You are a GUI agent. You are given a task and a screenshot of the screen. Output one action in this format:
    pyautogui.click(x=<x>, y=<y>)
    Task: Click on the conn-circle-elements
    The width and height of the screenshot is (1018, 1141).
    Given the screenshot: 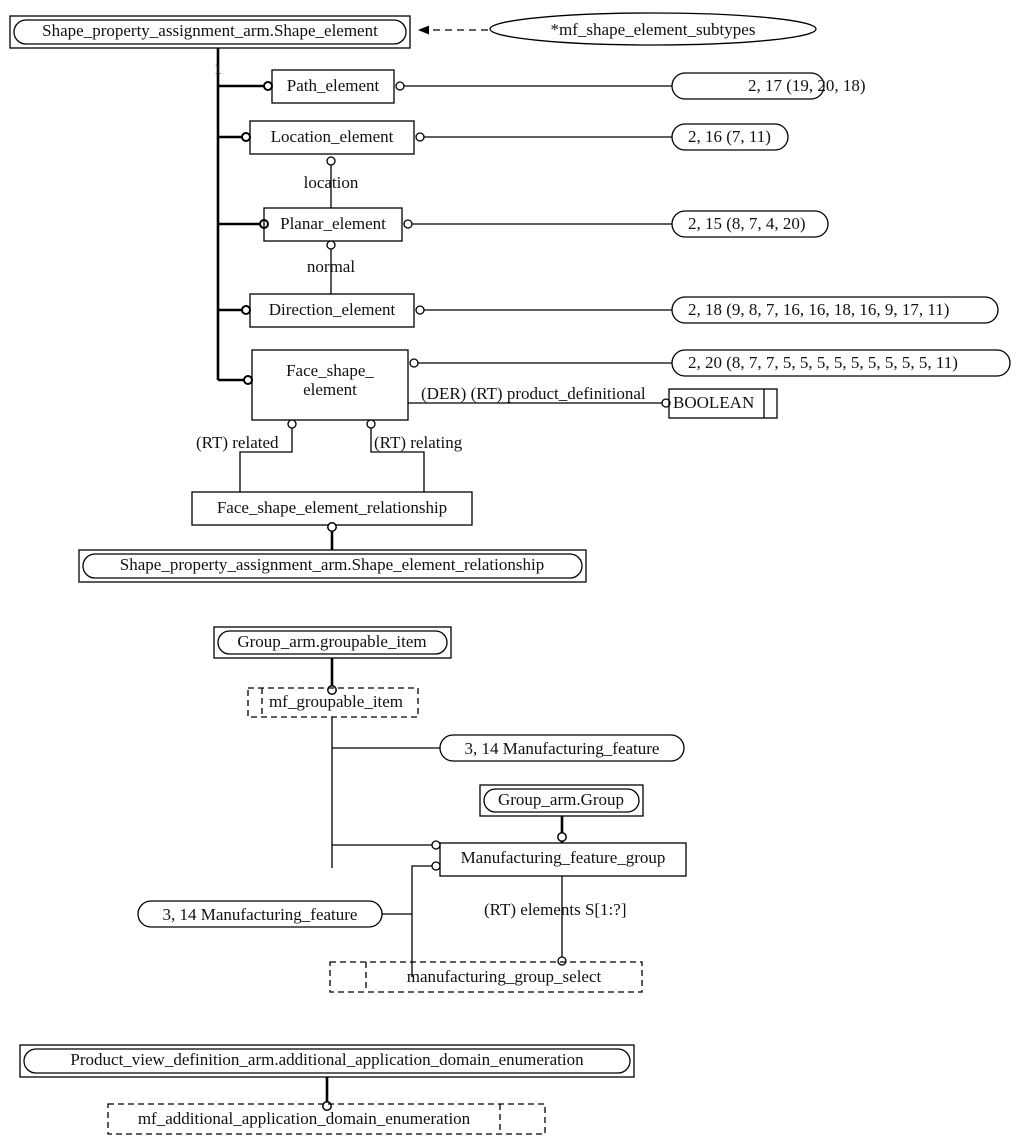 What is the action you would take?
    pyautogui.click(x=562, y=961)
    